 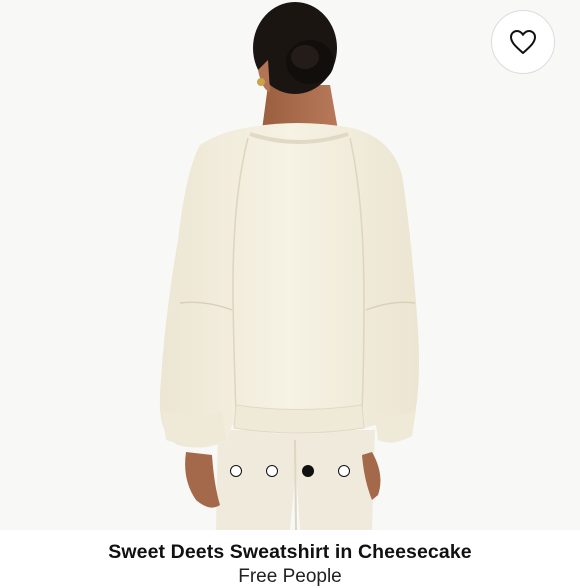 I want to click on product-brand: Free People, so click(x=290, y=577).